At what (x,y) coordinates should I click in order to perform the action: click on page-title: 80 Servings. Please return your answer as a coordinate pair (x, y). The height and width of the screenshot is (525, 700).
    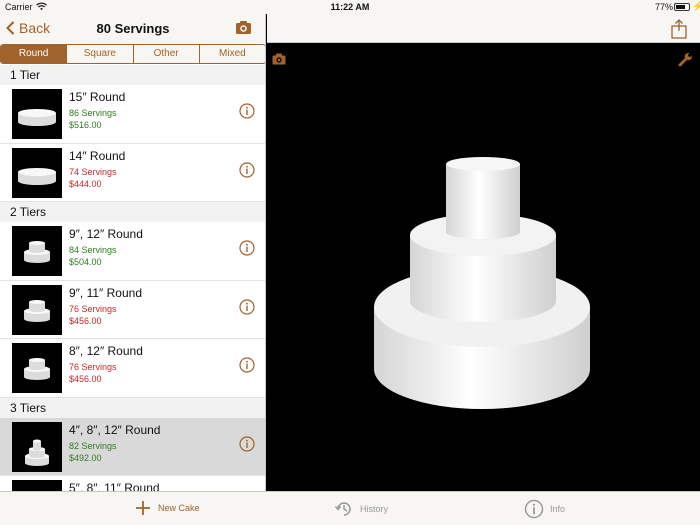
    Looking at the image, I should click on (133, 28).